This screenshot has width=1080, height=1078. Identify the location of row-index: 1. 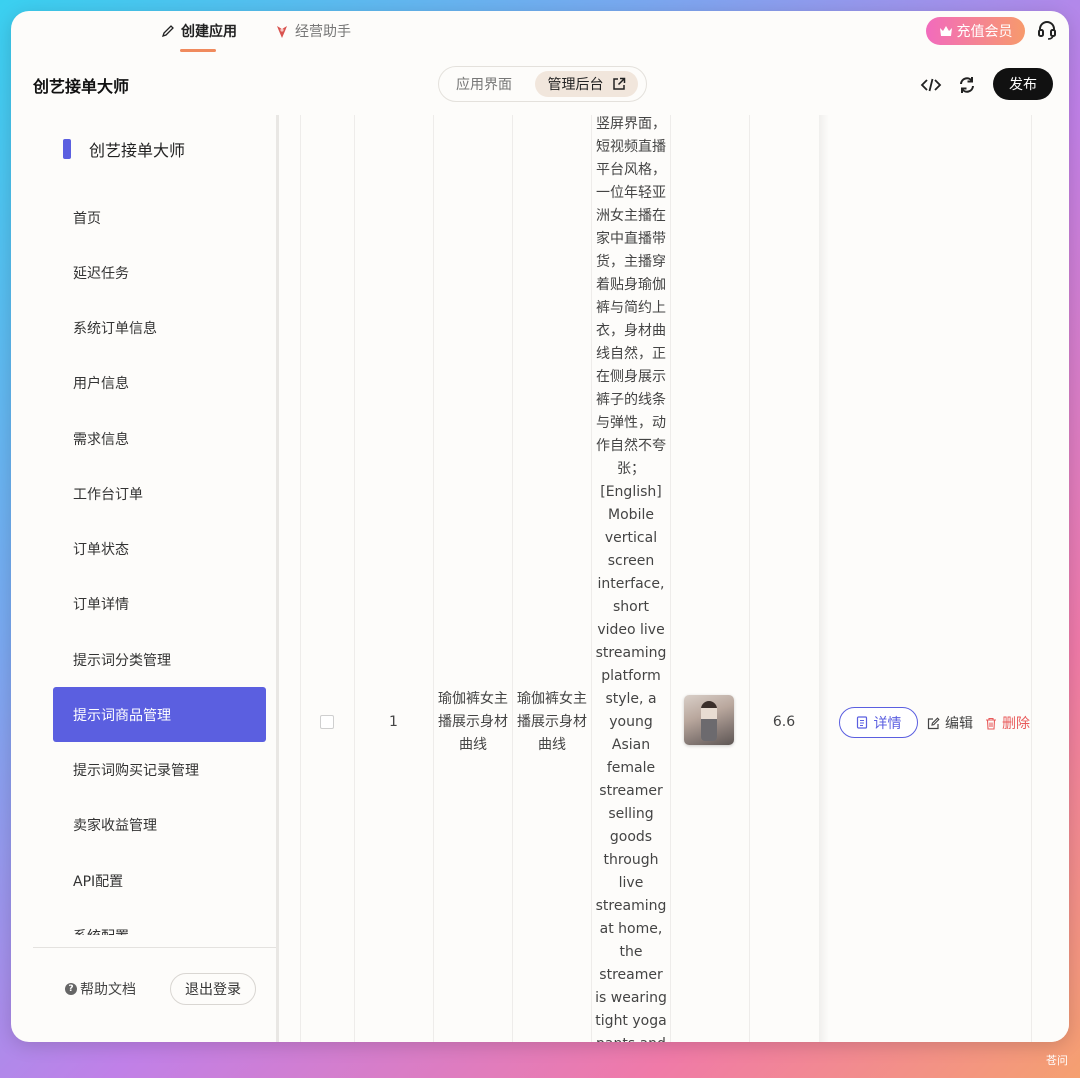
(393, 722).